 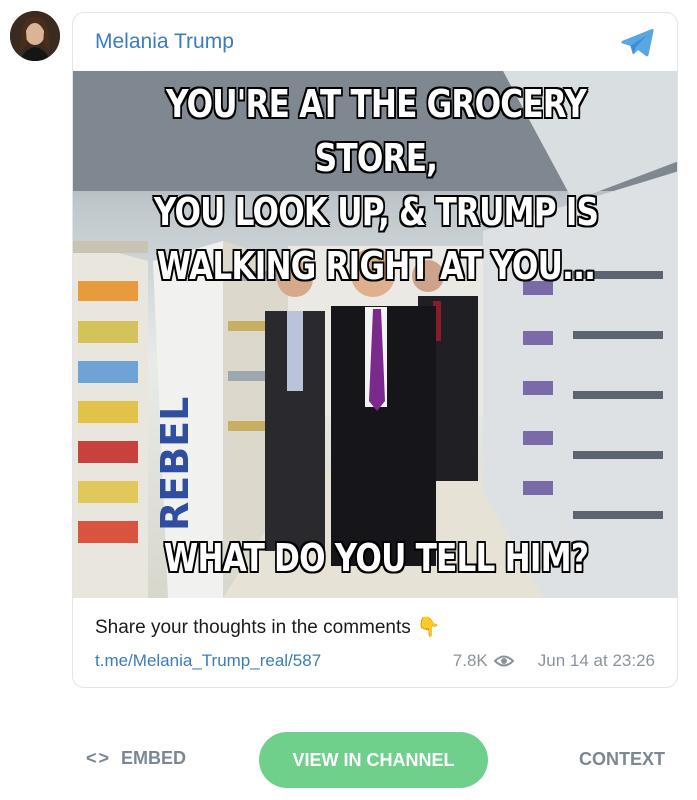 I want to click on post-date: Jun 14 at 23:26, so click(x=596, y=661).